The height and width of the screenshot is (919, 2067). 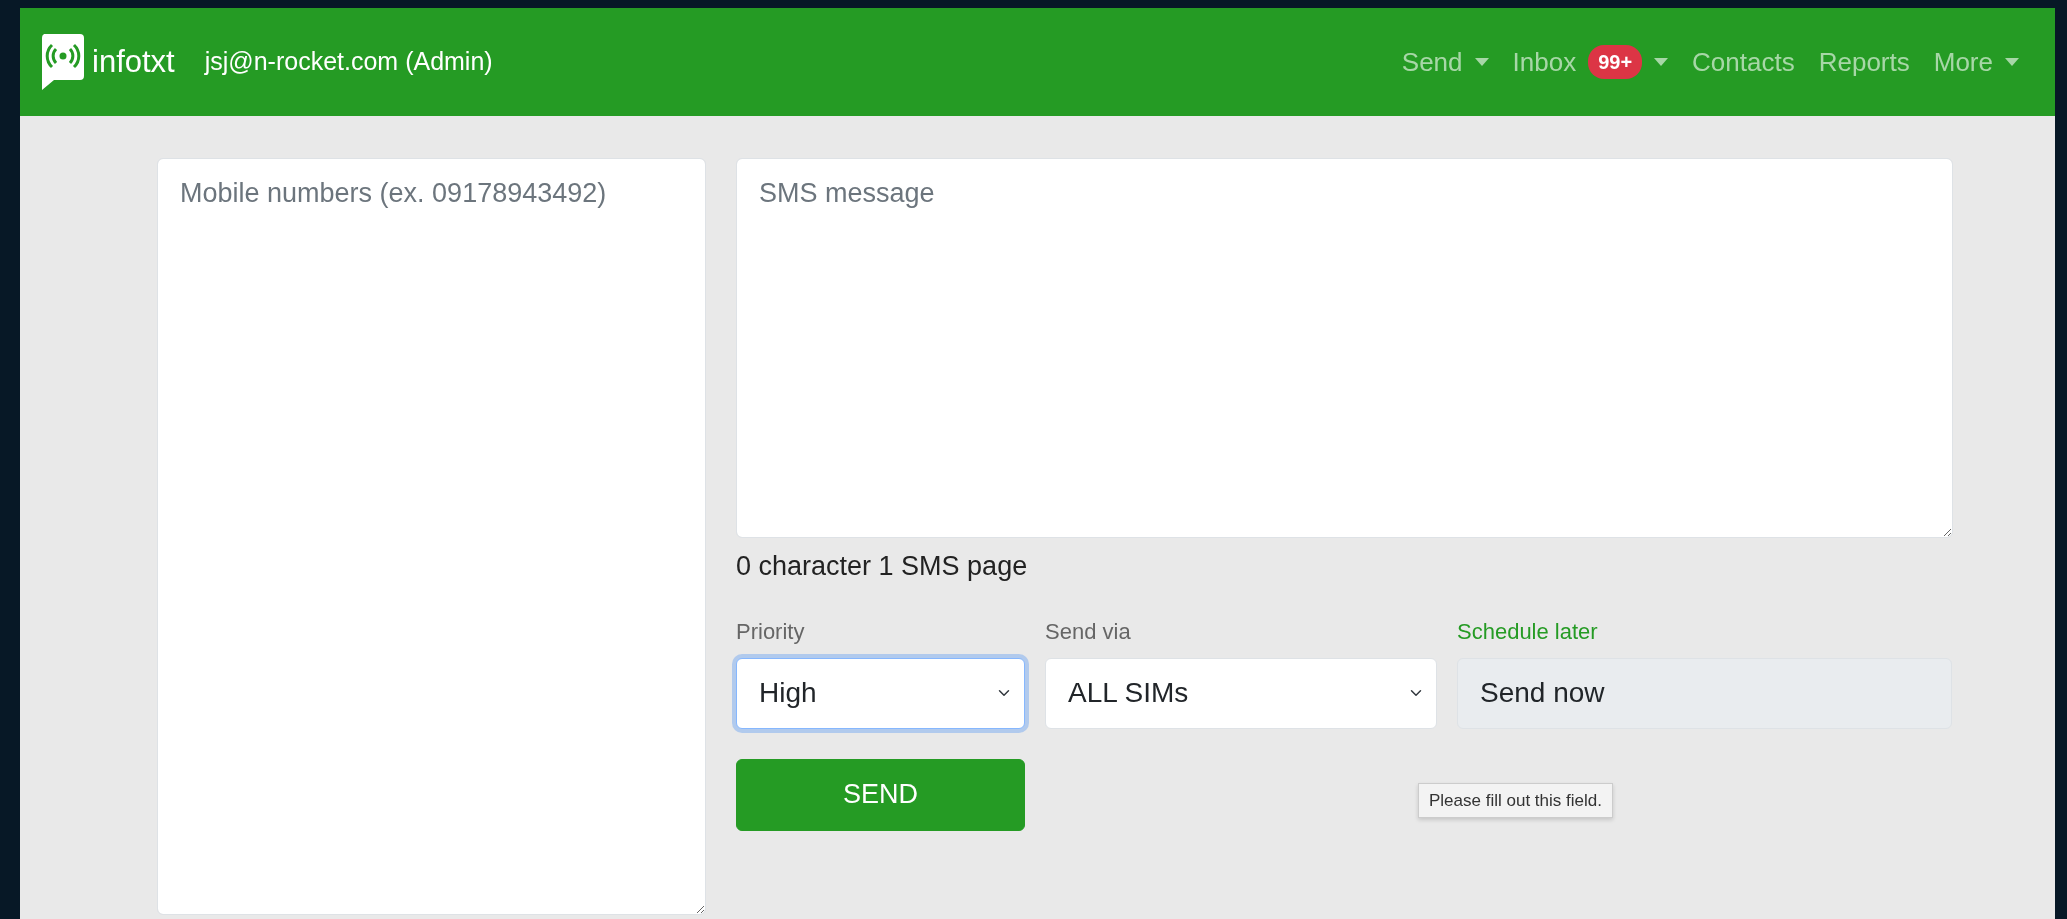 I want to click on dropdown-field: High, so click(x=880, y=693).